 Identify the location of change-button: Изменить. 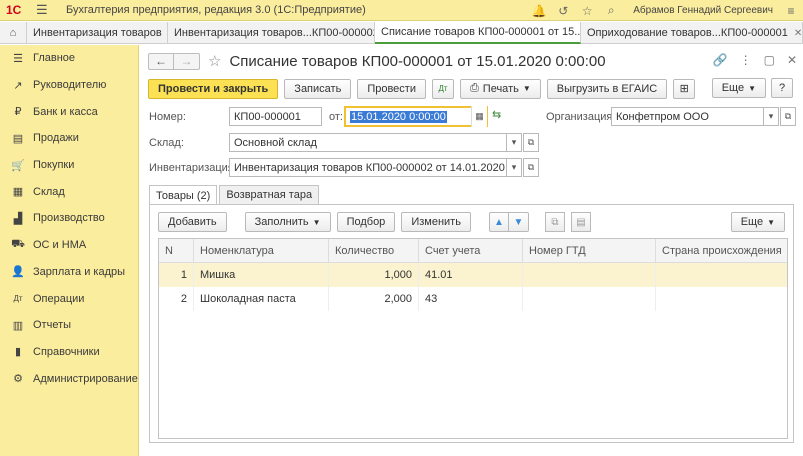
(436, 222).